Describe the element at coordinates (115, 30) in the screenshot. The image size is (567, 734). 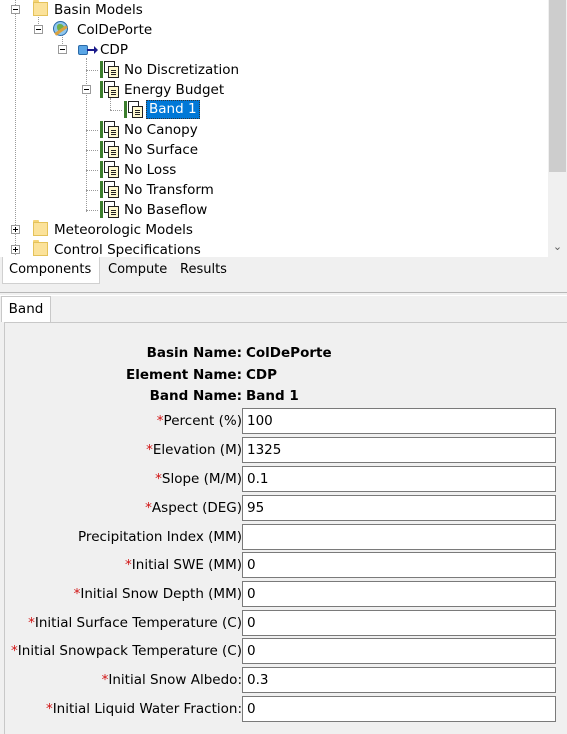
I see `tree-node-label: ColDePorte` at that location.